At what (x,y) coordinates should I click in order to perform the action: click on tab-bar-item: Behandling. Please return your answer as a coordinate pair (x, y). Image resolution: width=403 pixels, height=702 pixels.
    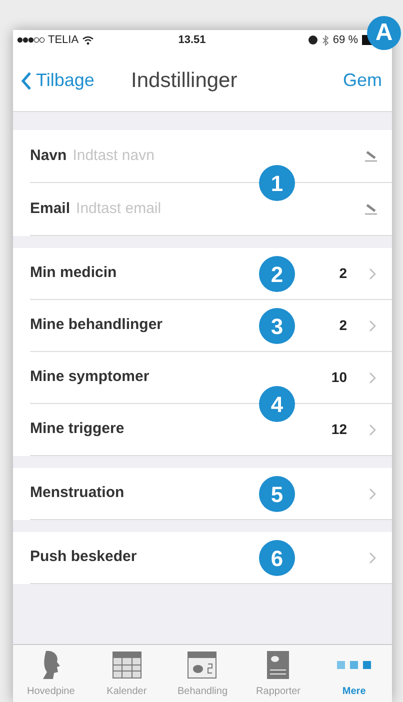
    Looking at the image, I should click on (202, 673).